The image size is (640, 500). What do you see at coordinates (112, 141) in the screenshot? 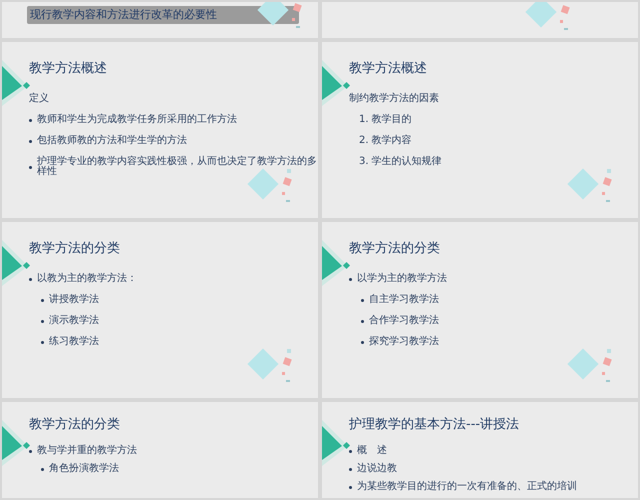
I see `list-text: 包括教师教的方法和学生学的方法` at bounding box center [112, 141].